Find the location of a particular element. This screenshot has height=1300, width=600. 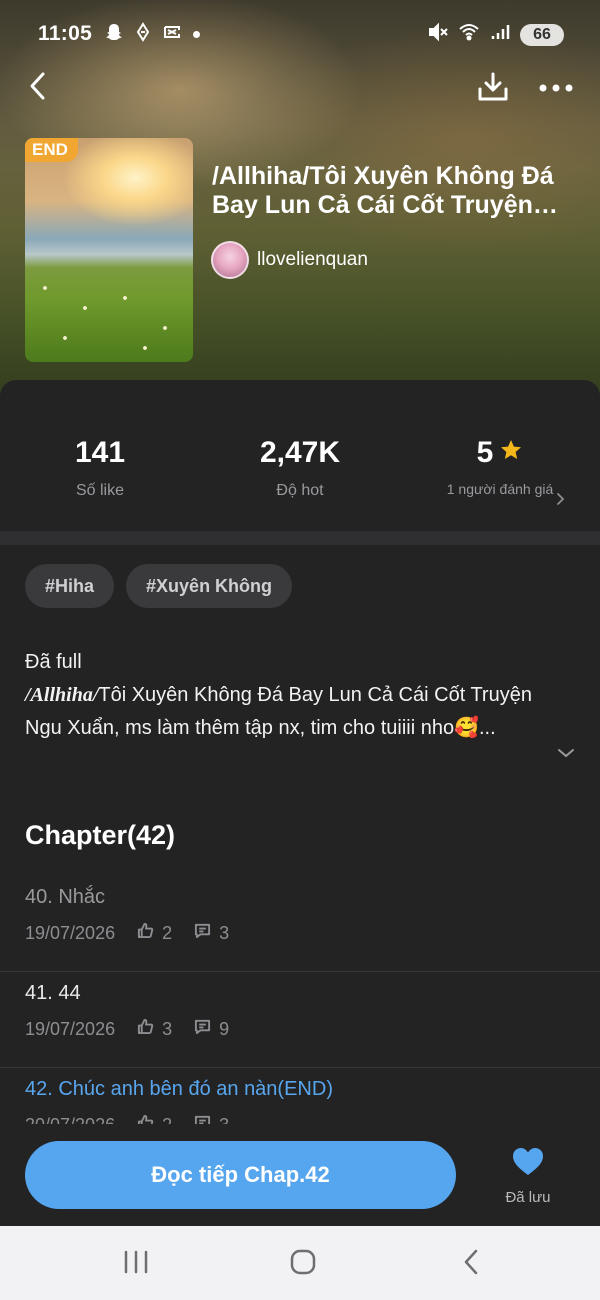

chapter-likes: 3 is located at coordinates (167, 1028).